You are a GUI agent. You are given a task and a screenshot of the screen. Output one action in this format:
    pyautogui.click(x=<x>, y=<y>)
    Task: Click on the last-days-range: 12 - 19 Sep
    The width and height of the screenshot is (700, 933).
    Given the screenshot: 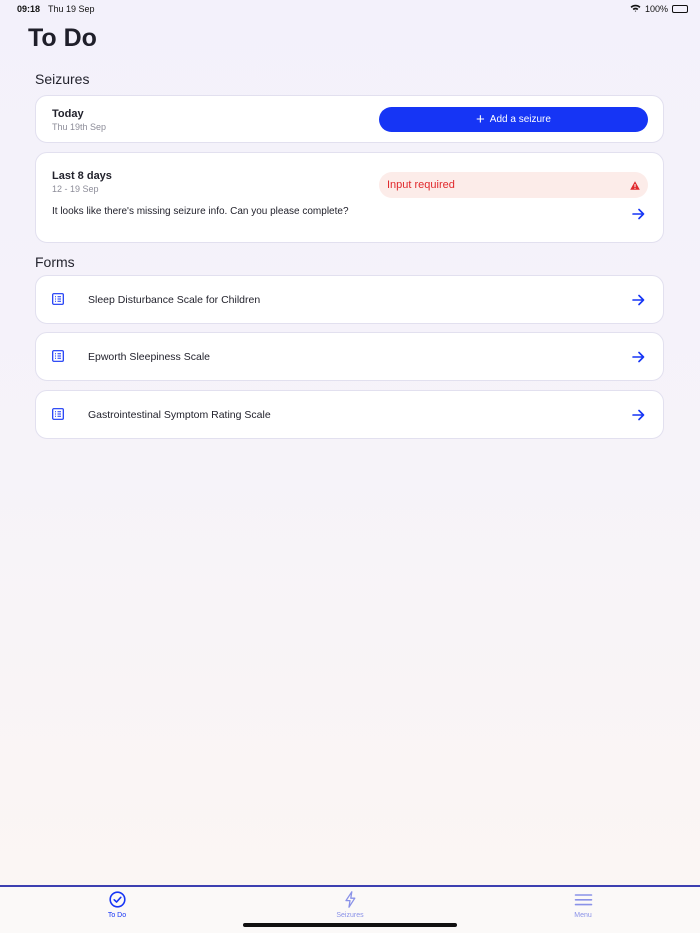 What is the action you would take?
    pyautogui.click(x=75, y=189)
    